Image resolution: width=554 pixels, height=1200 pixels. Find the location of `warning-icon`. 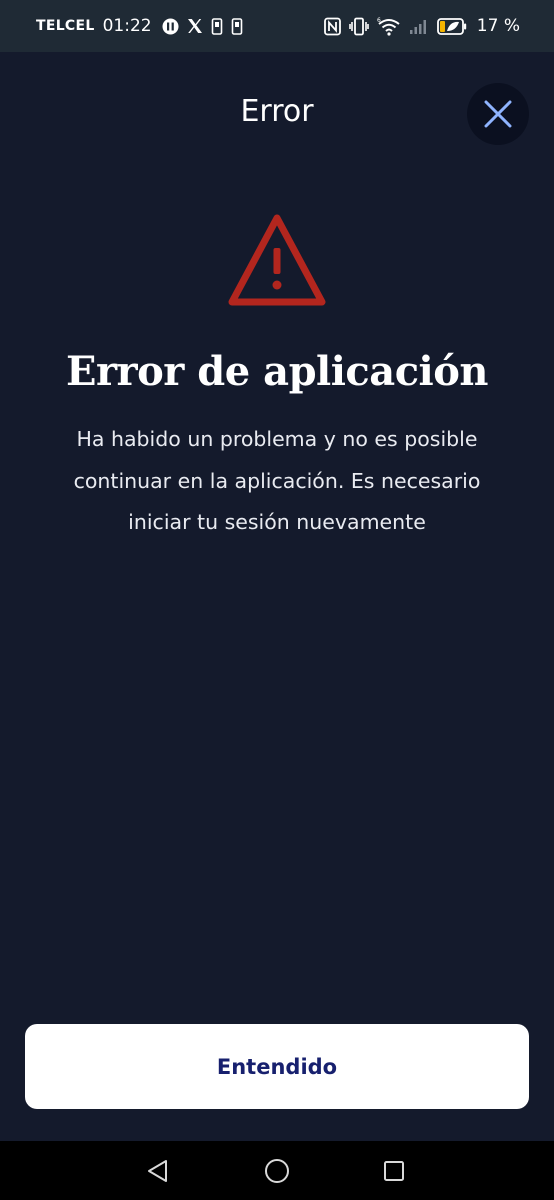

warning-icon is located at coordinates (277, 260).